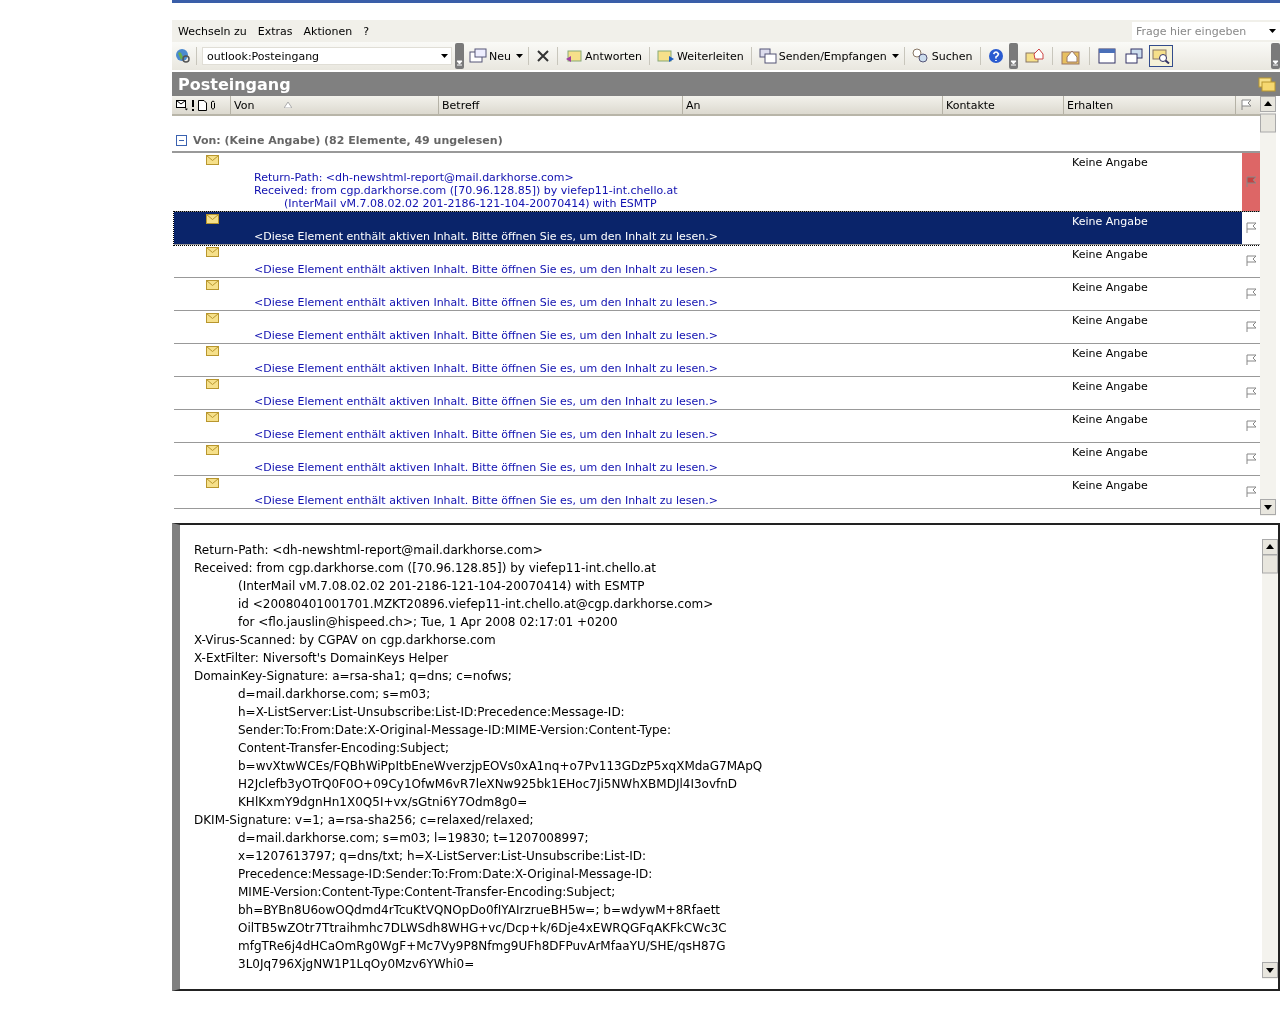 The height and width of the screenshot is (1024, 1280). Describe the element at coordinates (470, 203) in the screenshot. I see `preview-text: (InterMail vM.7.08.02.02 201-2186-121-104-20070414) with ESMTP` at that location.